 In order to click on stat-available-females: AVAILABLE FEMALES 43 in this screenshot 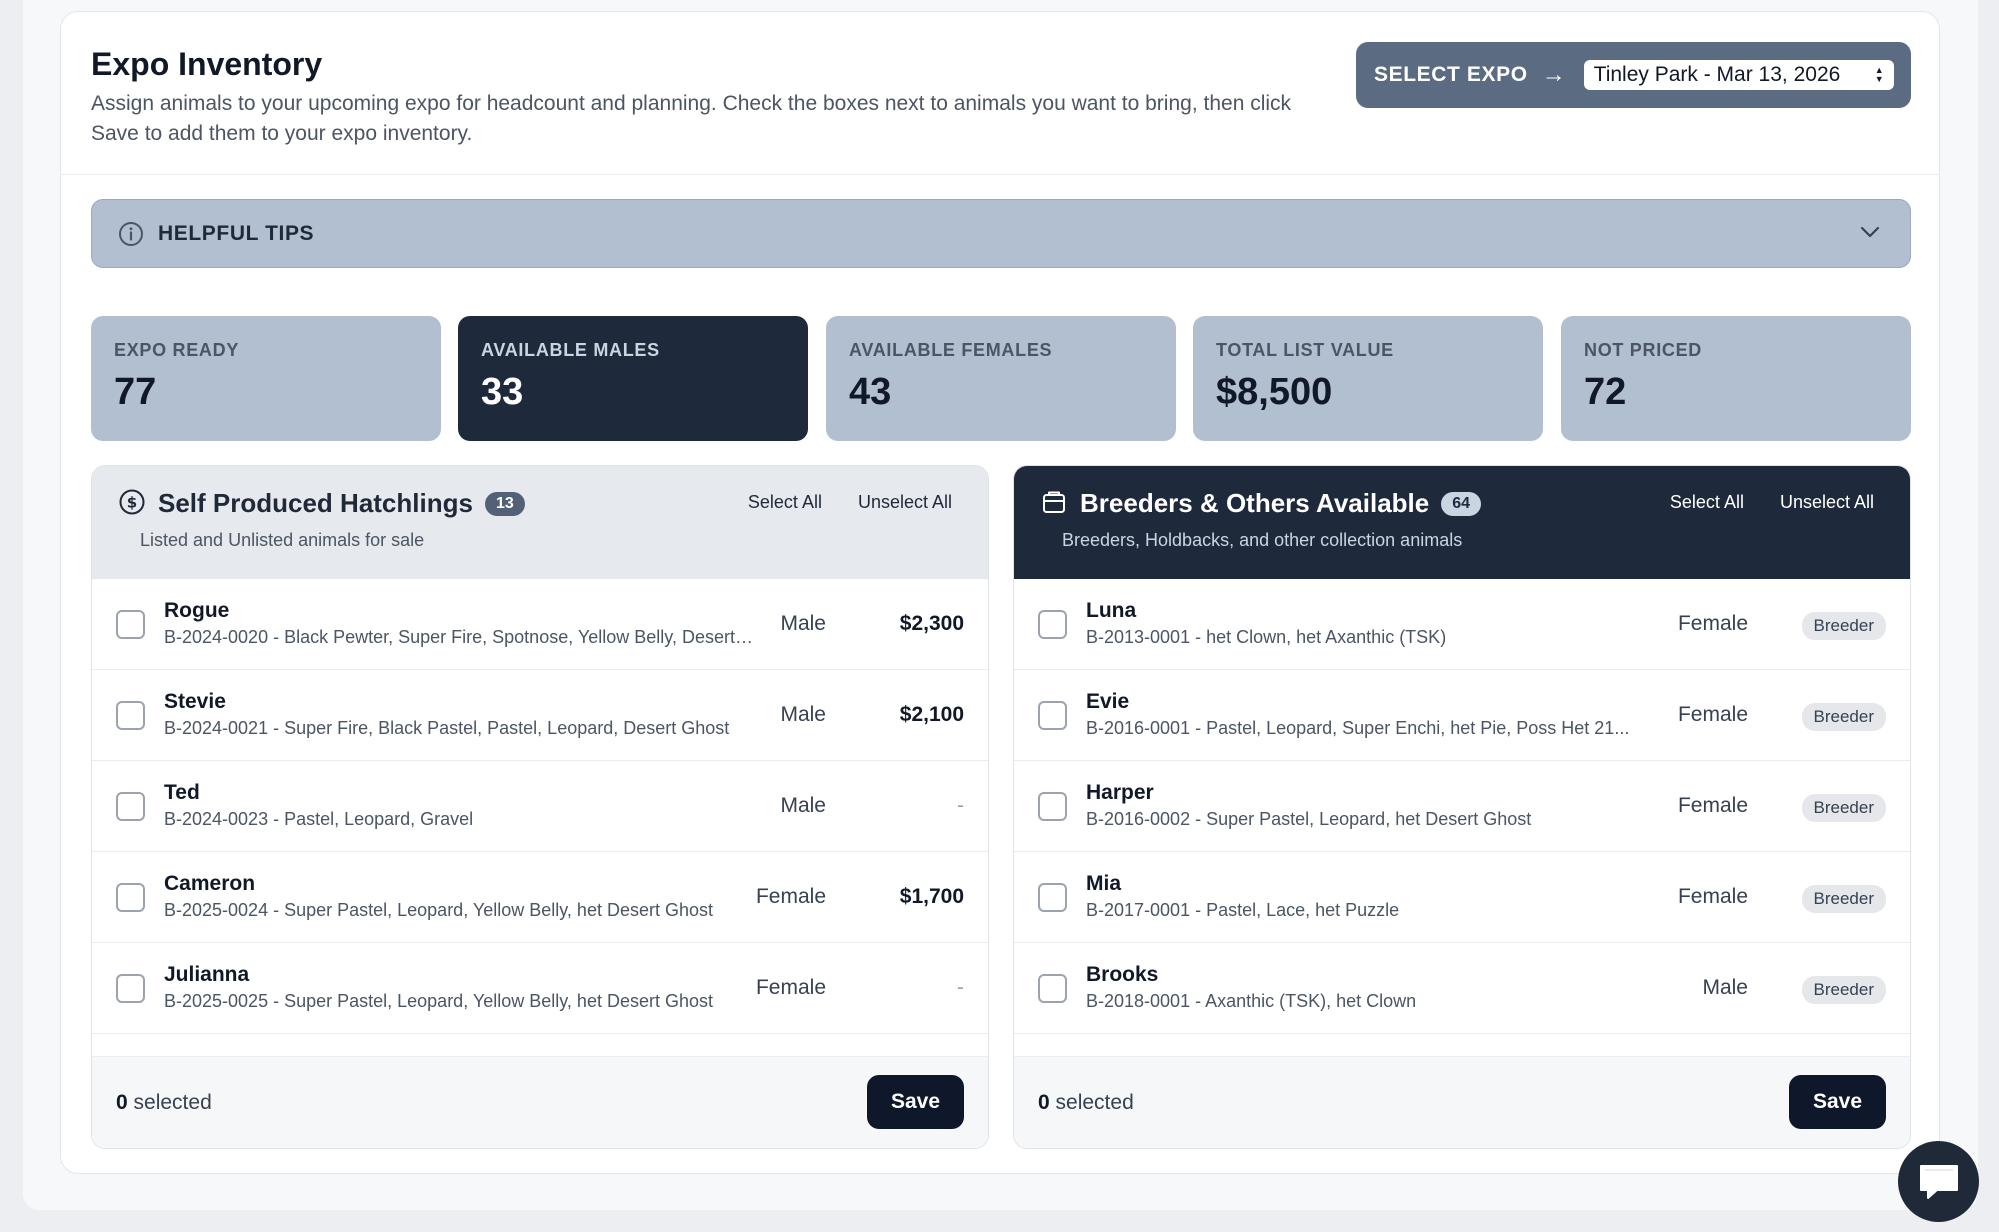, I will do `click(1001, 378)`.